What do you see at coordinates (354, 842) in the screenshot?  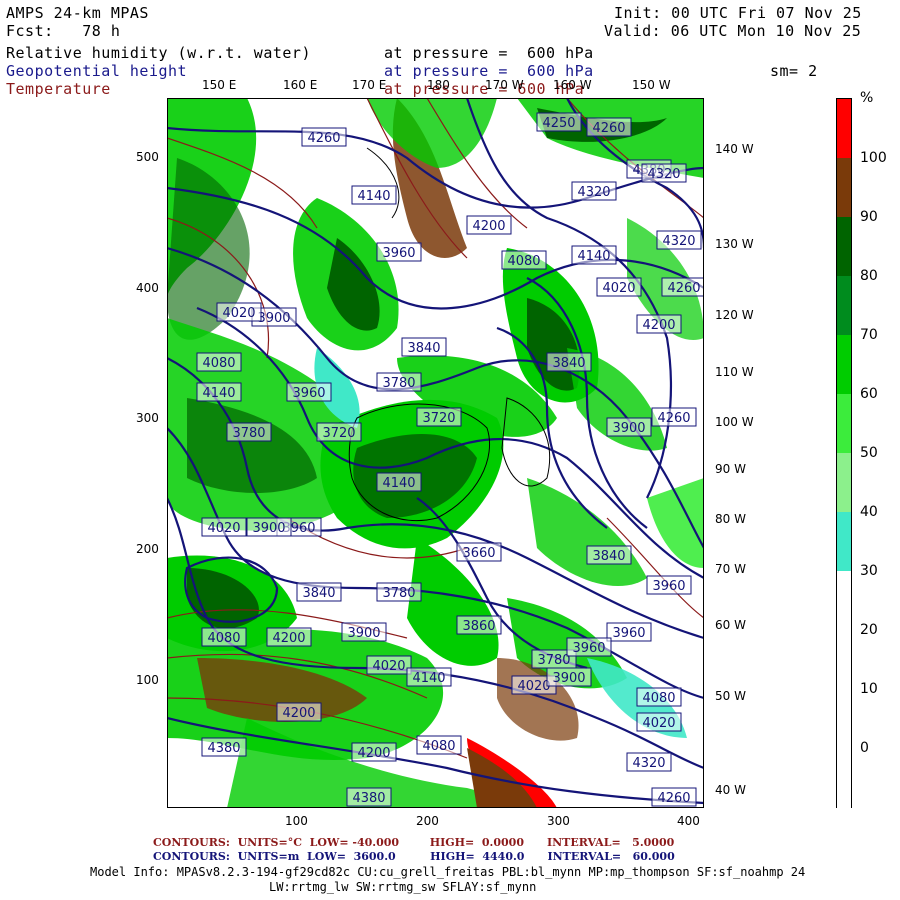 I see `contour-low: LOW= -40.000` at bounding box center [354, 842].